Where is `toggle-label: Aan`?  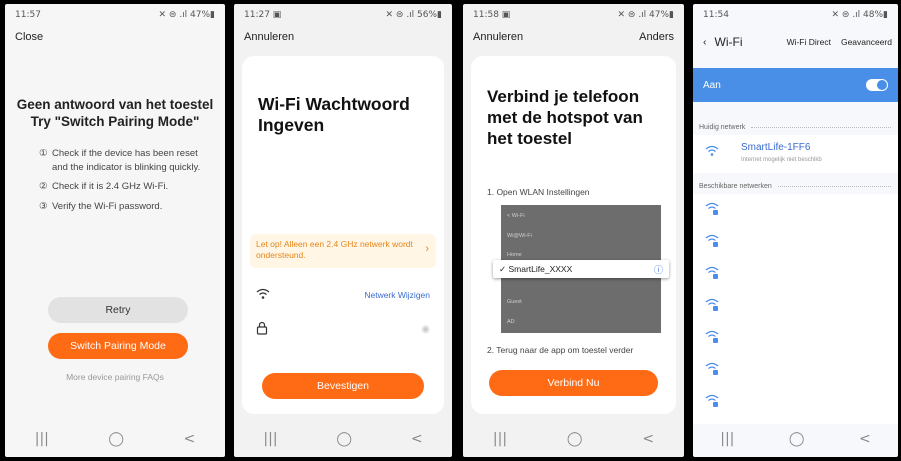 toggle-label: Aan is located at coordinates (712, 85).